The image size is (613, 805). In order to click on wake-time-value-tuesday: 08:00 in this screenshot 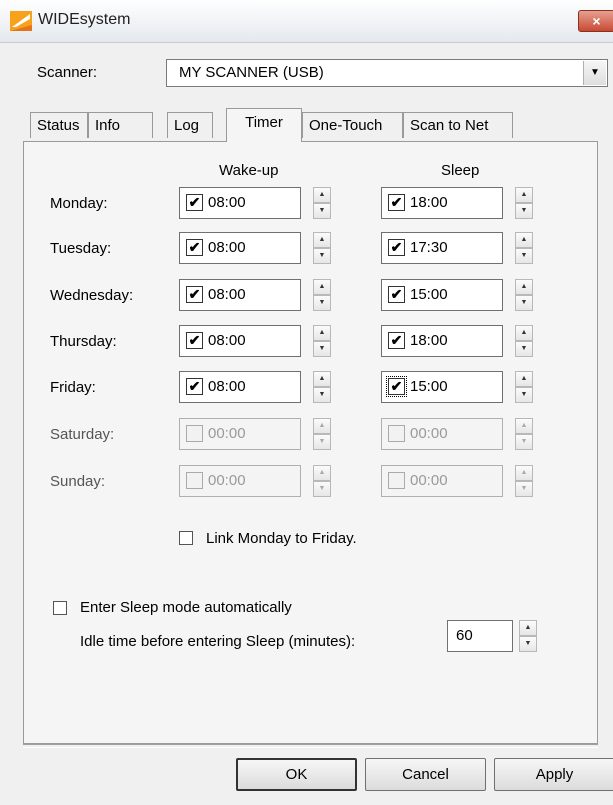, I will do `click(227, 247)`.